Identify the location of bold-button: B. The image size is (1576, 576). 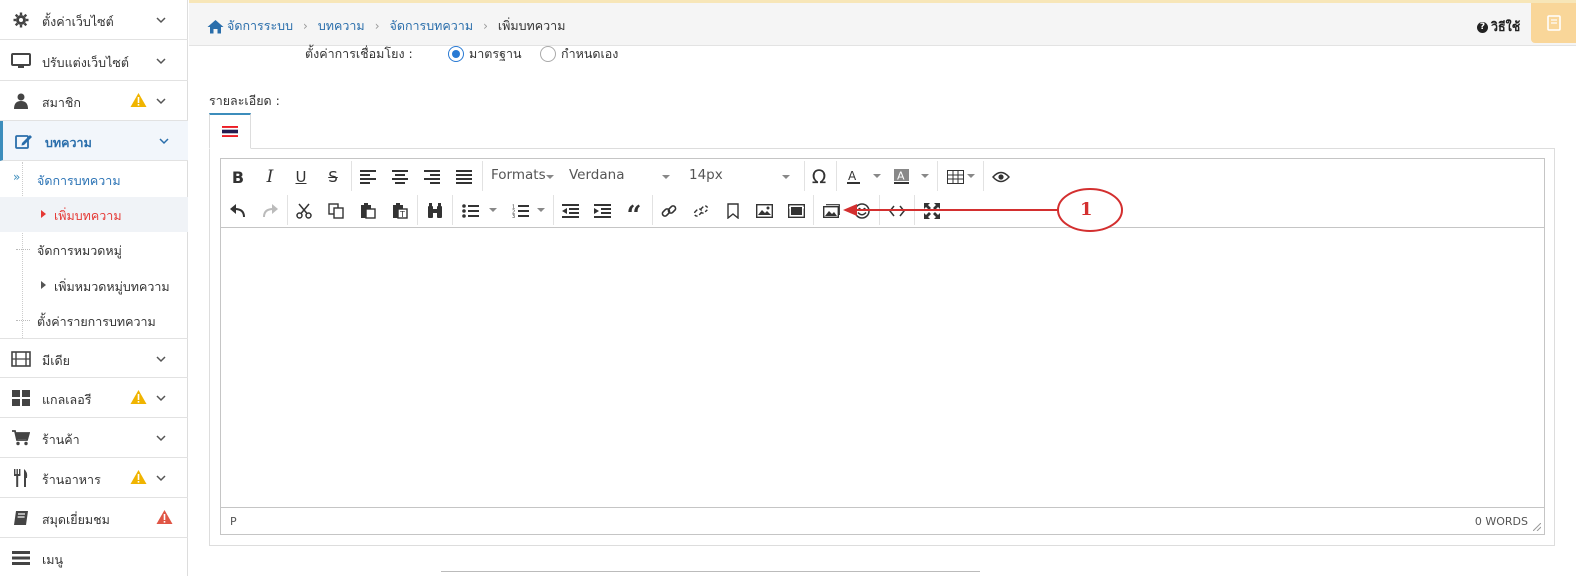
(238, 177).